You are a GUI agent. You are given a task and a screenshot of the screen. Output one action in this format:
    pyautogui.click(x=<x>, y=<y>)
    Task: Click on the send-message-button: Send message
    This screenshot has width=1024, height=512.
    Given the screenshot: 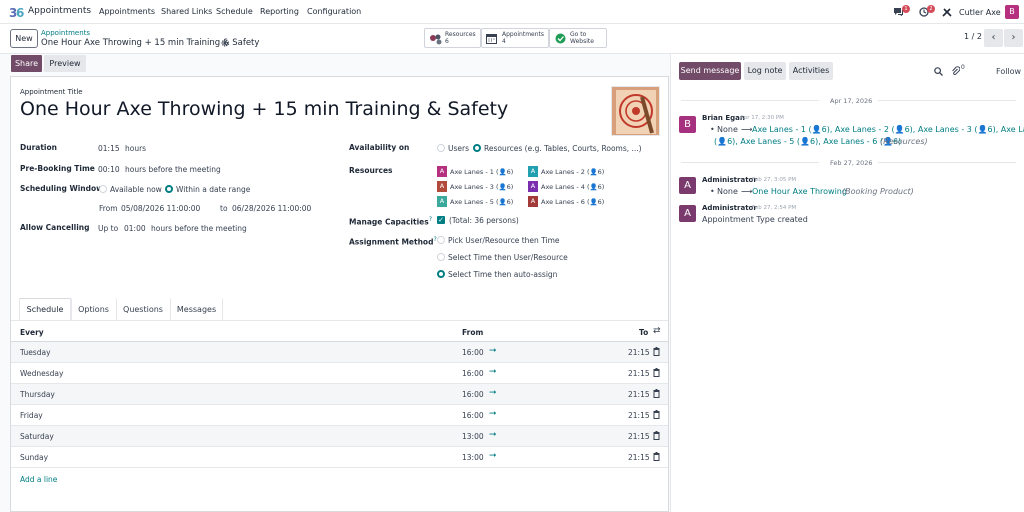 What is the action you would take?
    pyautogui.click(x=710, y=71)
    